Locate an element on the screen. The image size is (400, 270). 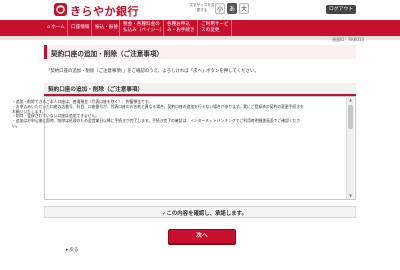
nav-item-label: 税金・各種料金の払込み（ペイジー） is located at coordinates (144, 27).